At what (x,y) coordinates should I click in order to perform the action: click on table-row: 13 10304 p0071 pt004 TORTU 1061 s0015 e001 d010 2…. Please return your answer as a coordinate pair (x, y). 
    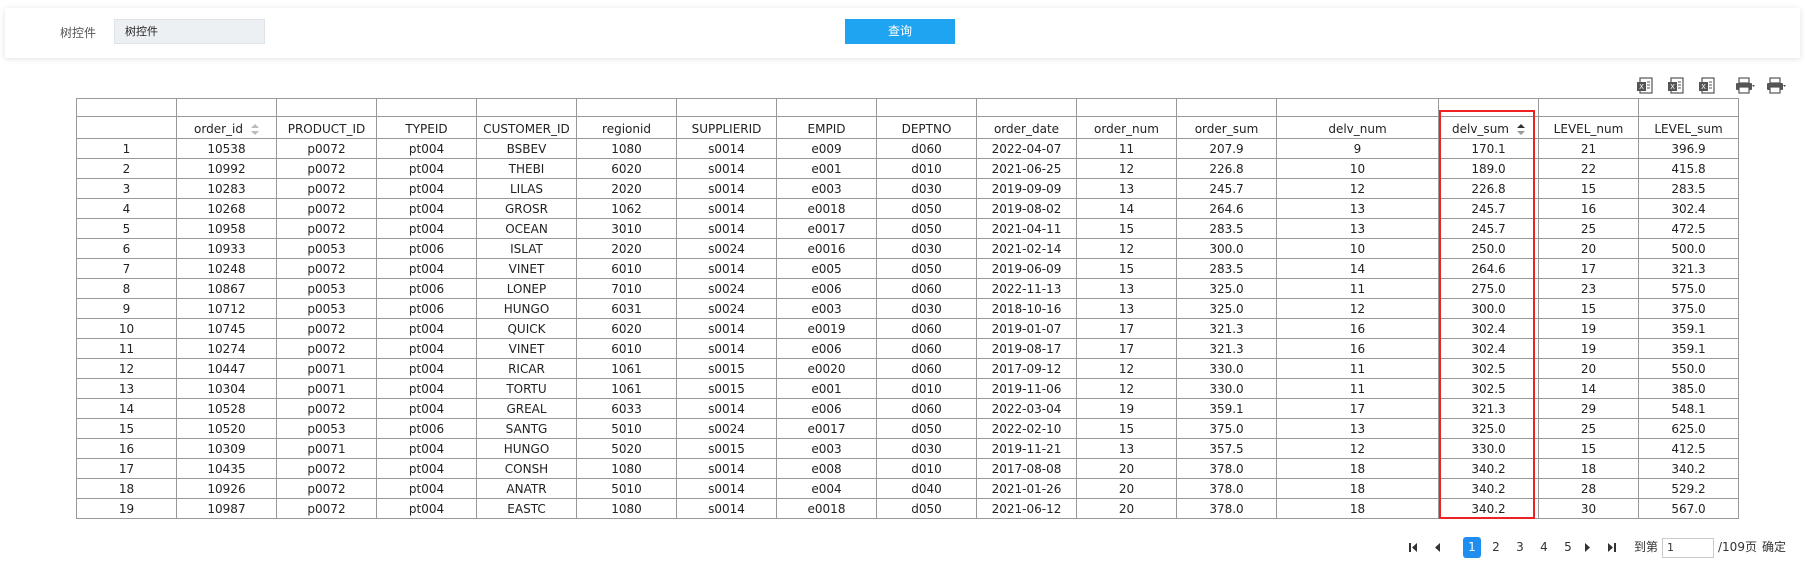
    Looking at the image, I should click on (907, 388).